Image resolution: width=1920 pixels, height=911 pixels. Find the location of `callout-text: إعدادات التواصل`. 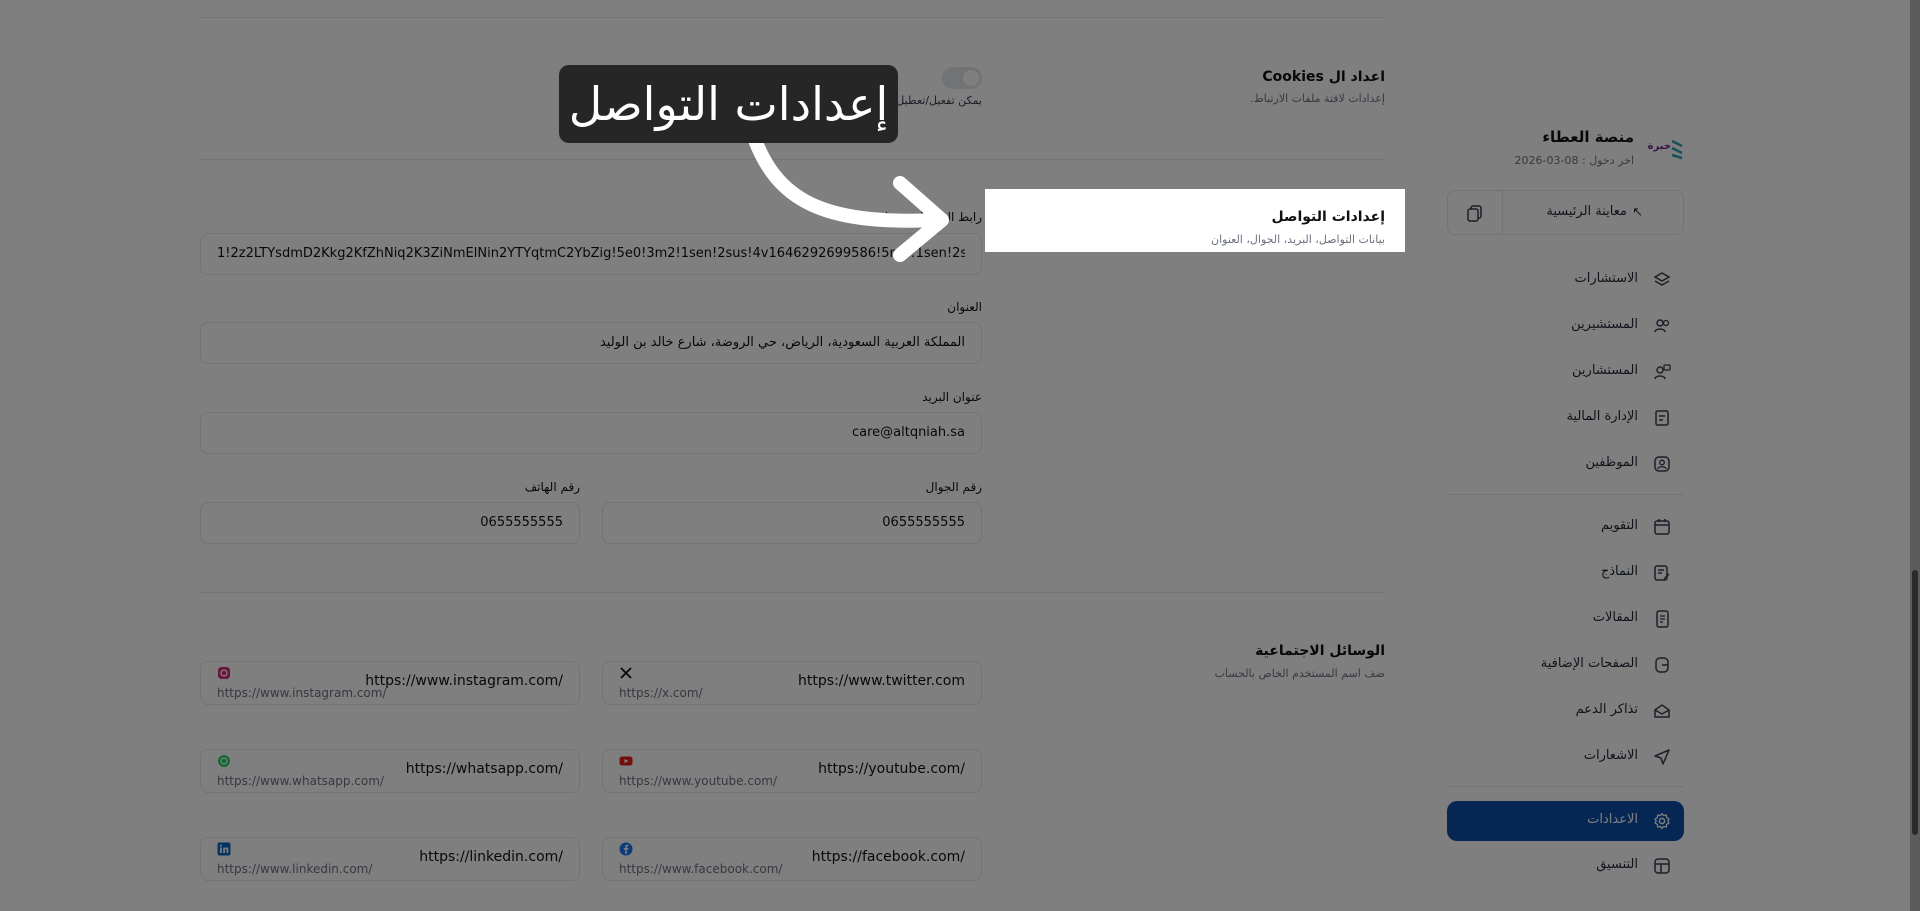

callout-text: إعدادات التواصل is located at coordinates (728, 104).